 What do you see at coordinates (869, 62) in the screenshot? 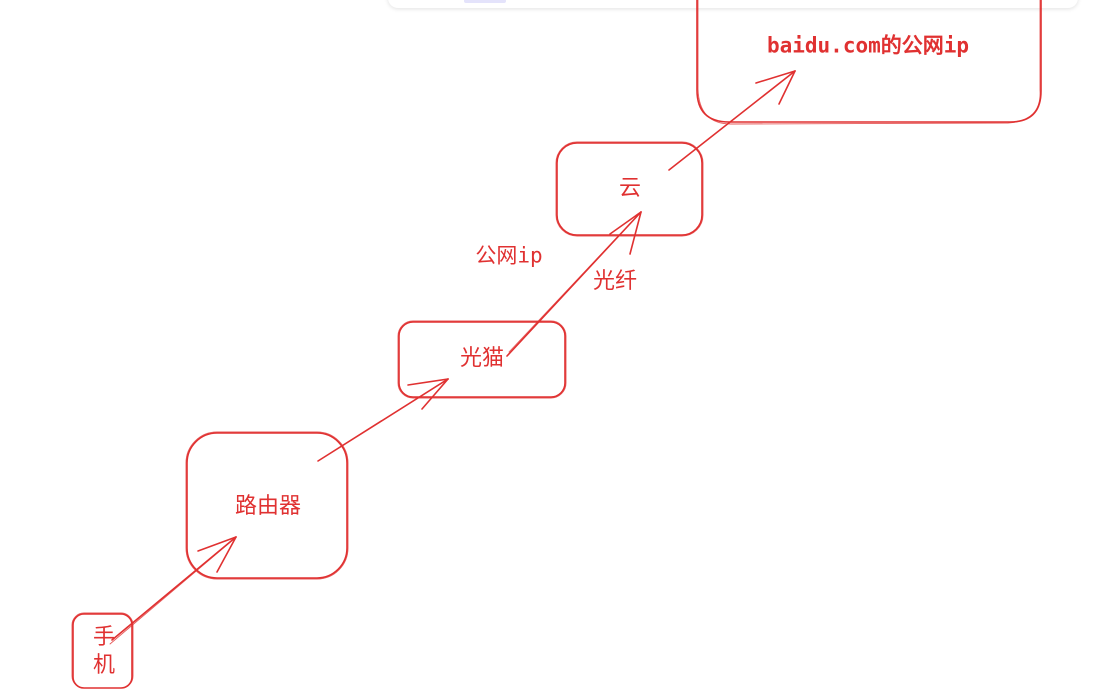
I see `baidu-node-box` at bounding box center [869, 62].